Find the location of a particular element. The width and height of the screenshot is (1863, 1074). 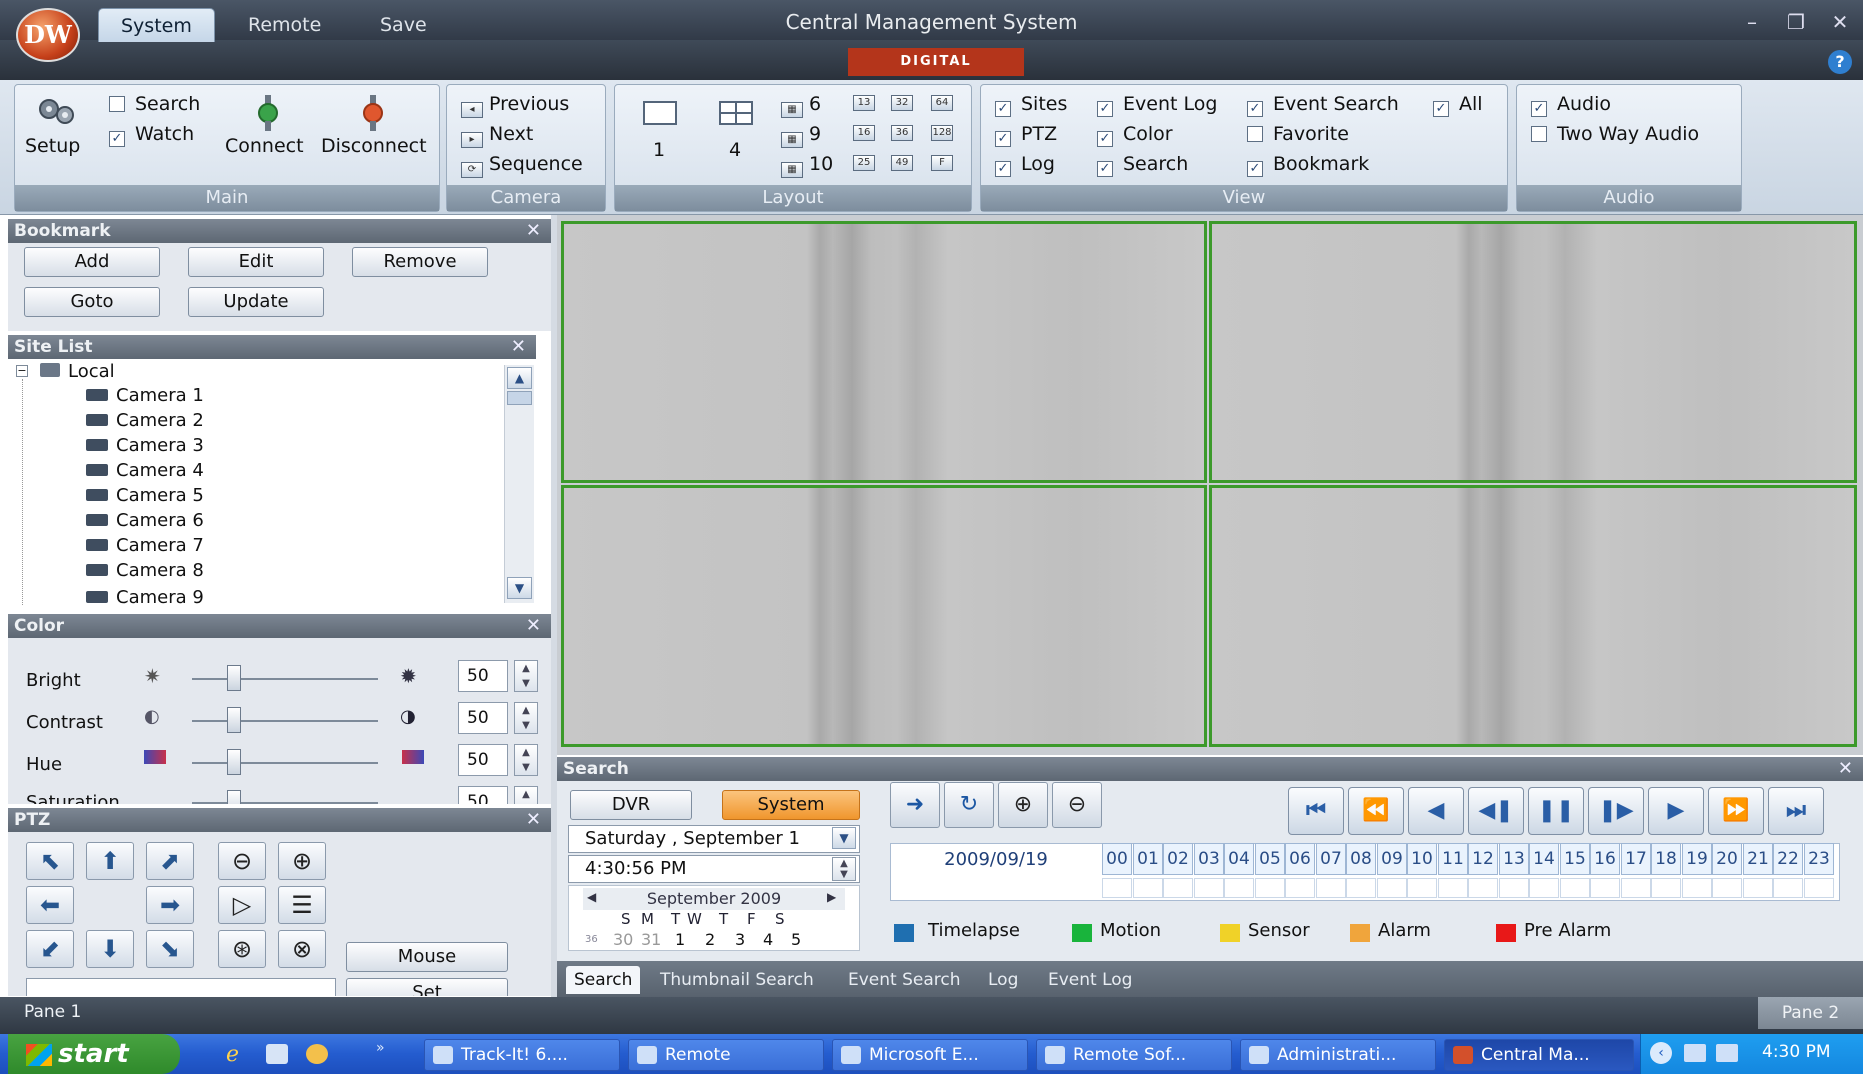

pan-up-right-icon: ⬈ is located at coordinates (170, 861).